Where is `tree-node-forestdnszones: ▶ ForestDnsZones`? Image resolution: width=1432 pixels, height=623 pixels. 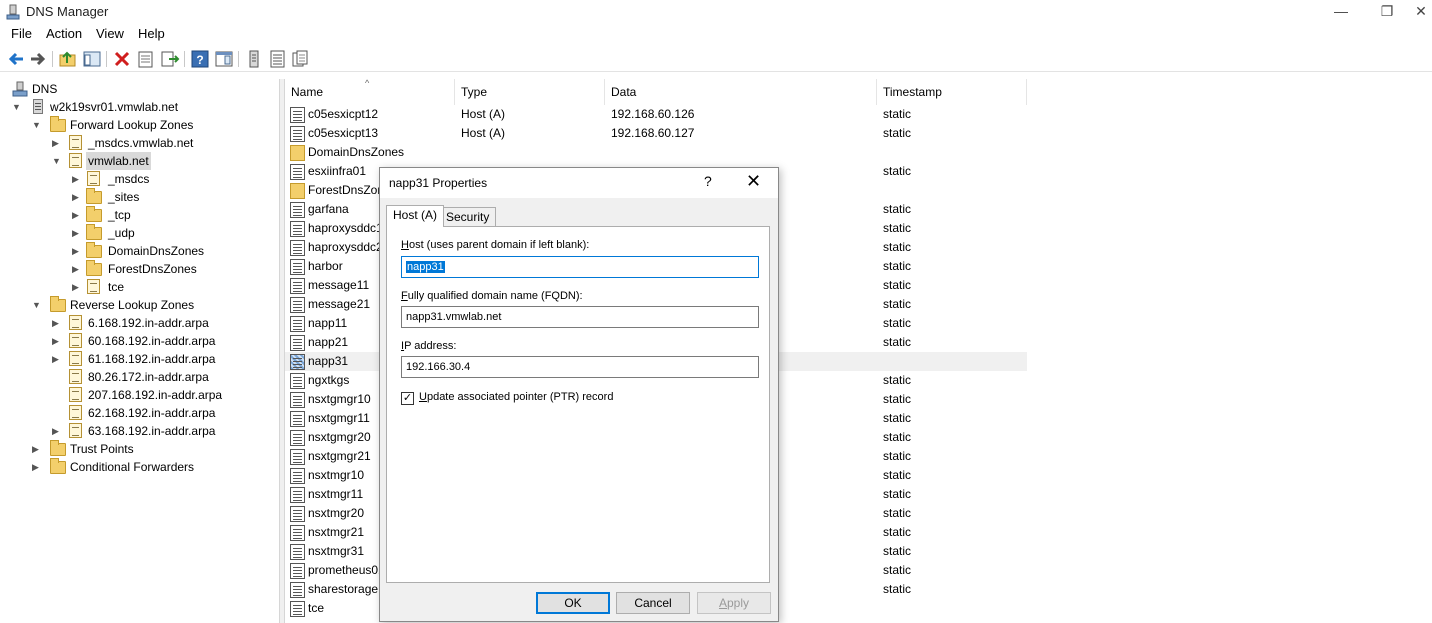
tree-node-forestdnszones: ▶ ForestDnsZones is located at coordinates (172, 269).